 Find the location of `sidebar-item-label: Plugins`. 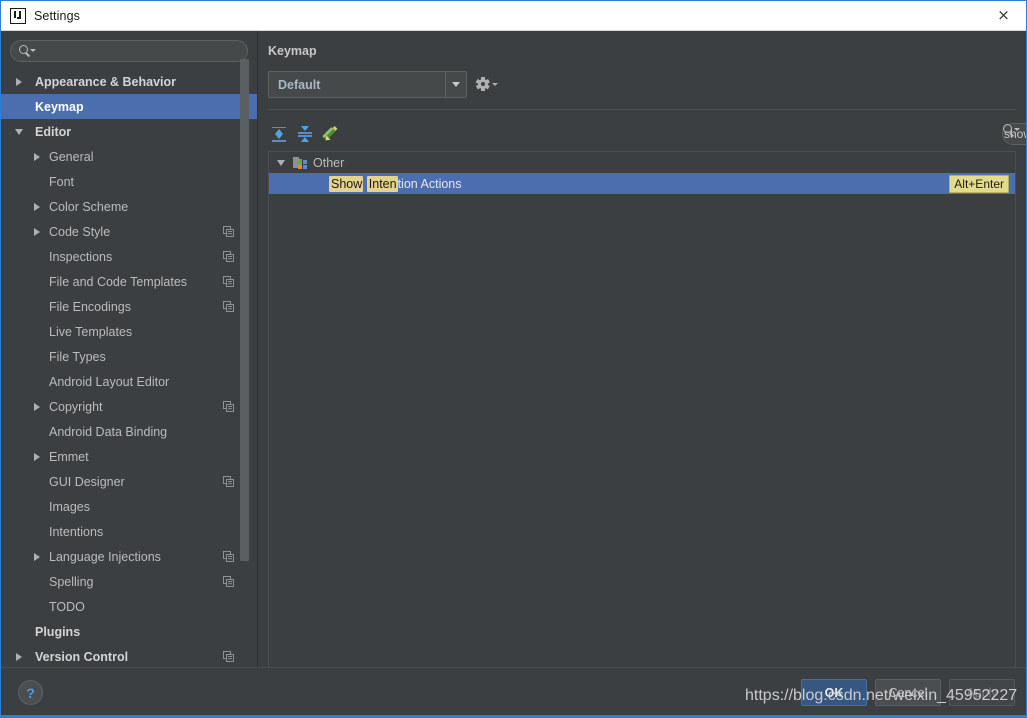

sidebar-item-label: Plugins is located at coordinates (58, 631).